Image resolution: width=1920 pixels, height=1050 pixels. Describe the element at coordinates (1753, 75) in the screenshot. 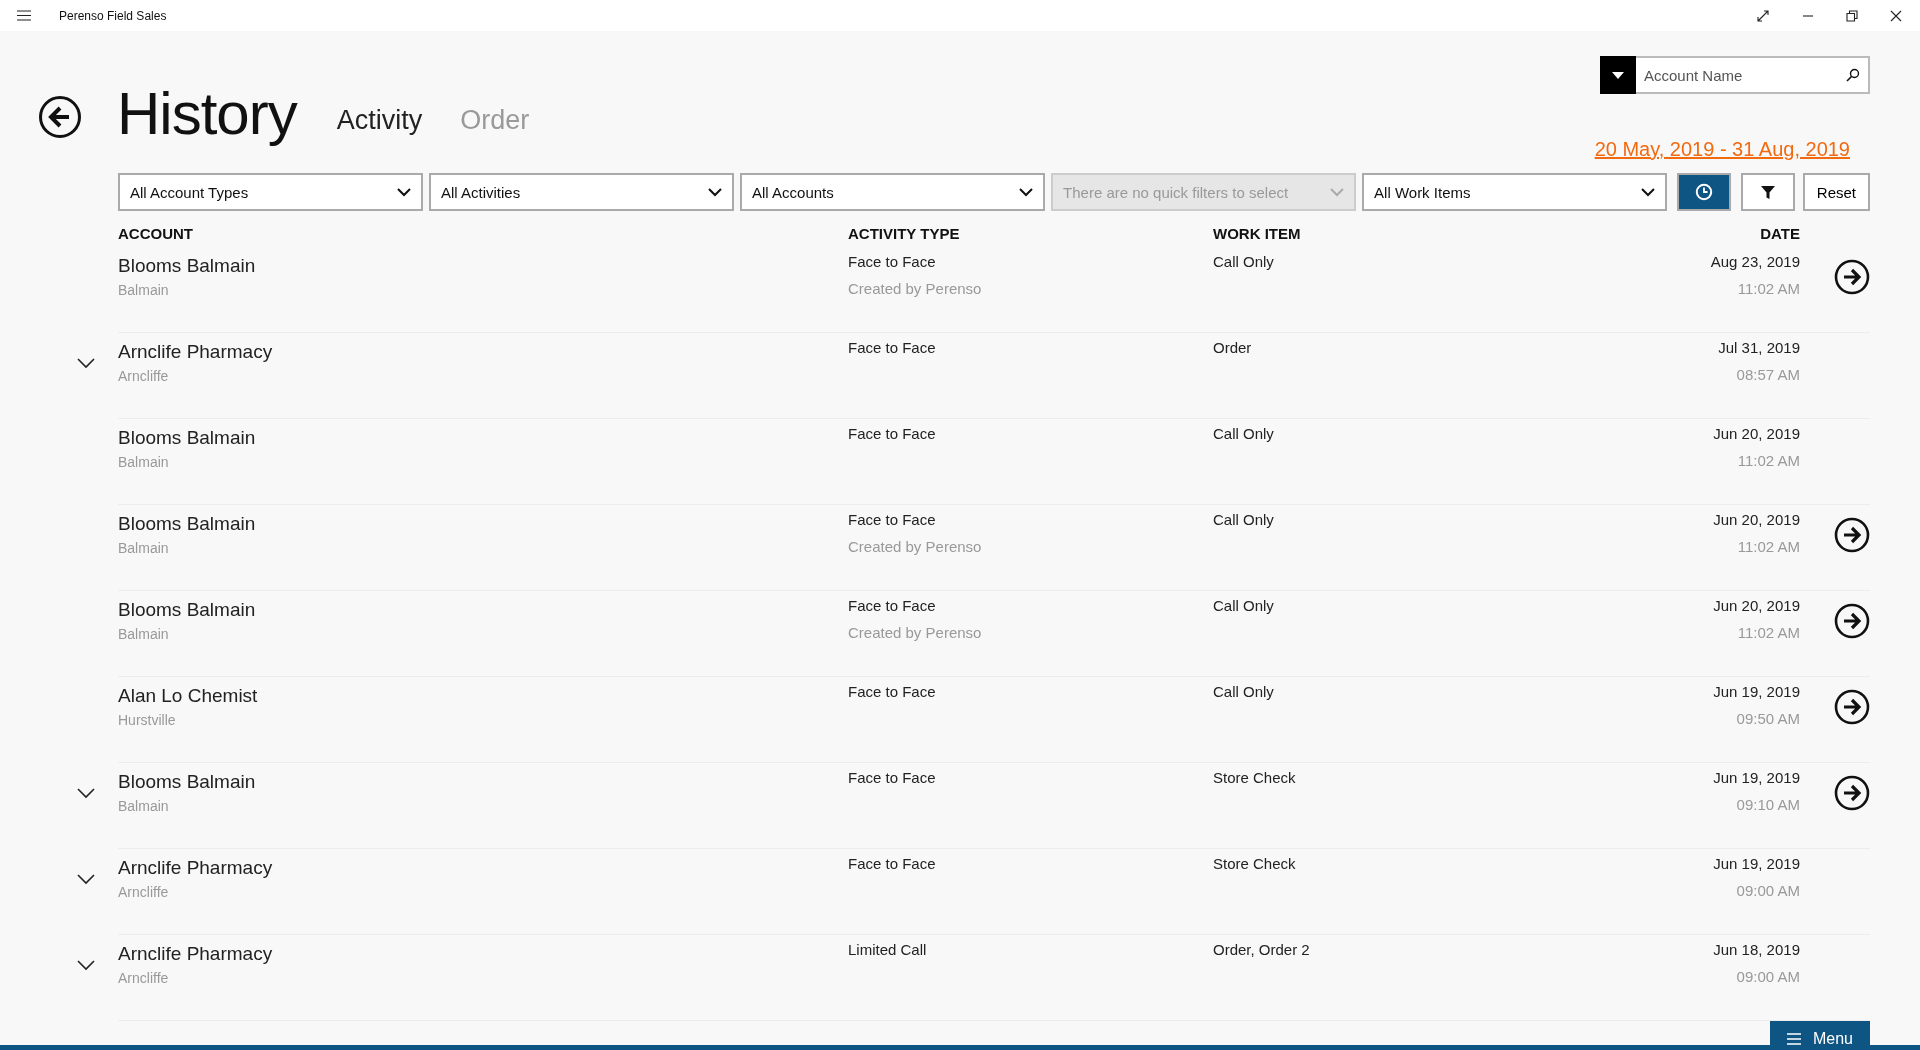

I see `search-field: Account Name` at that location.